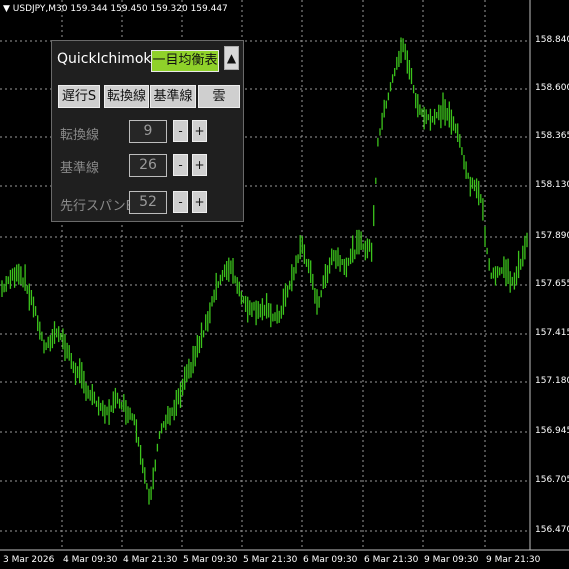  What do you see at coordinates (108, 59) in the screenshot?
I see `panel-title: QuickIchimoku` at bounding box center [108, 59].